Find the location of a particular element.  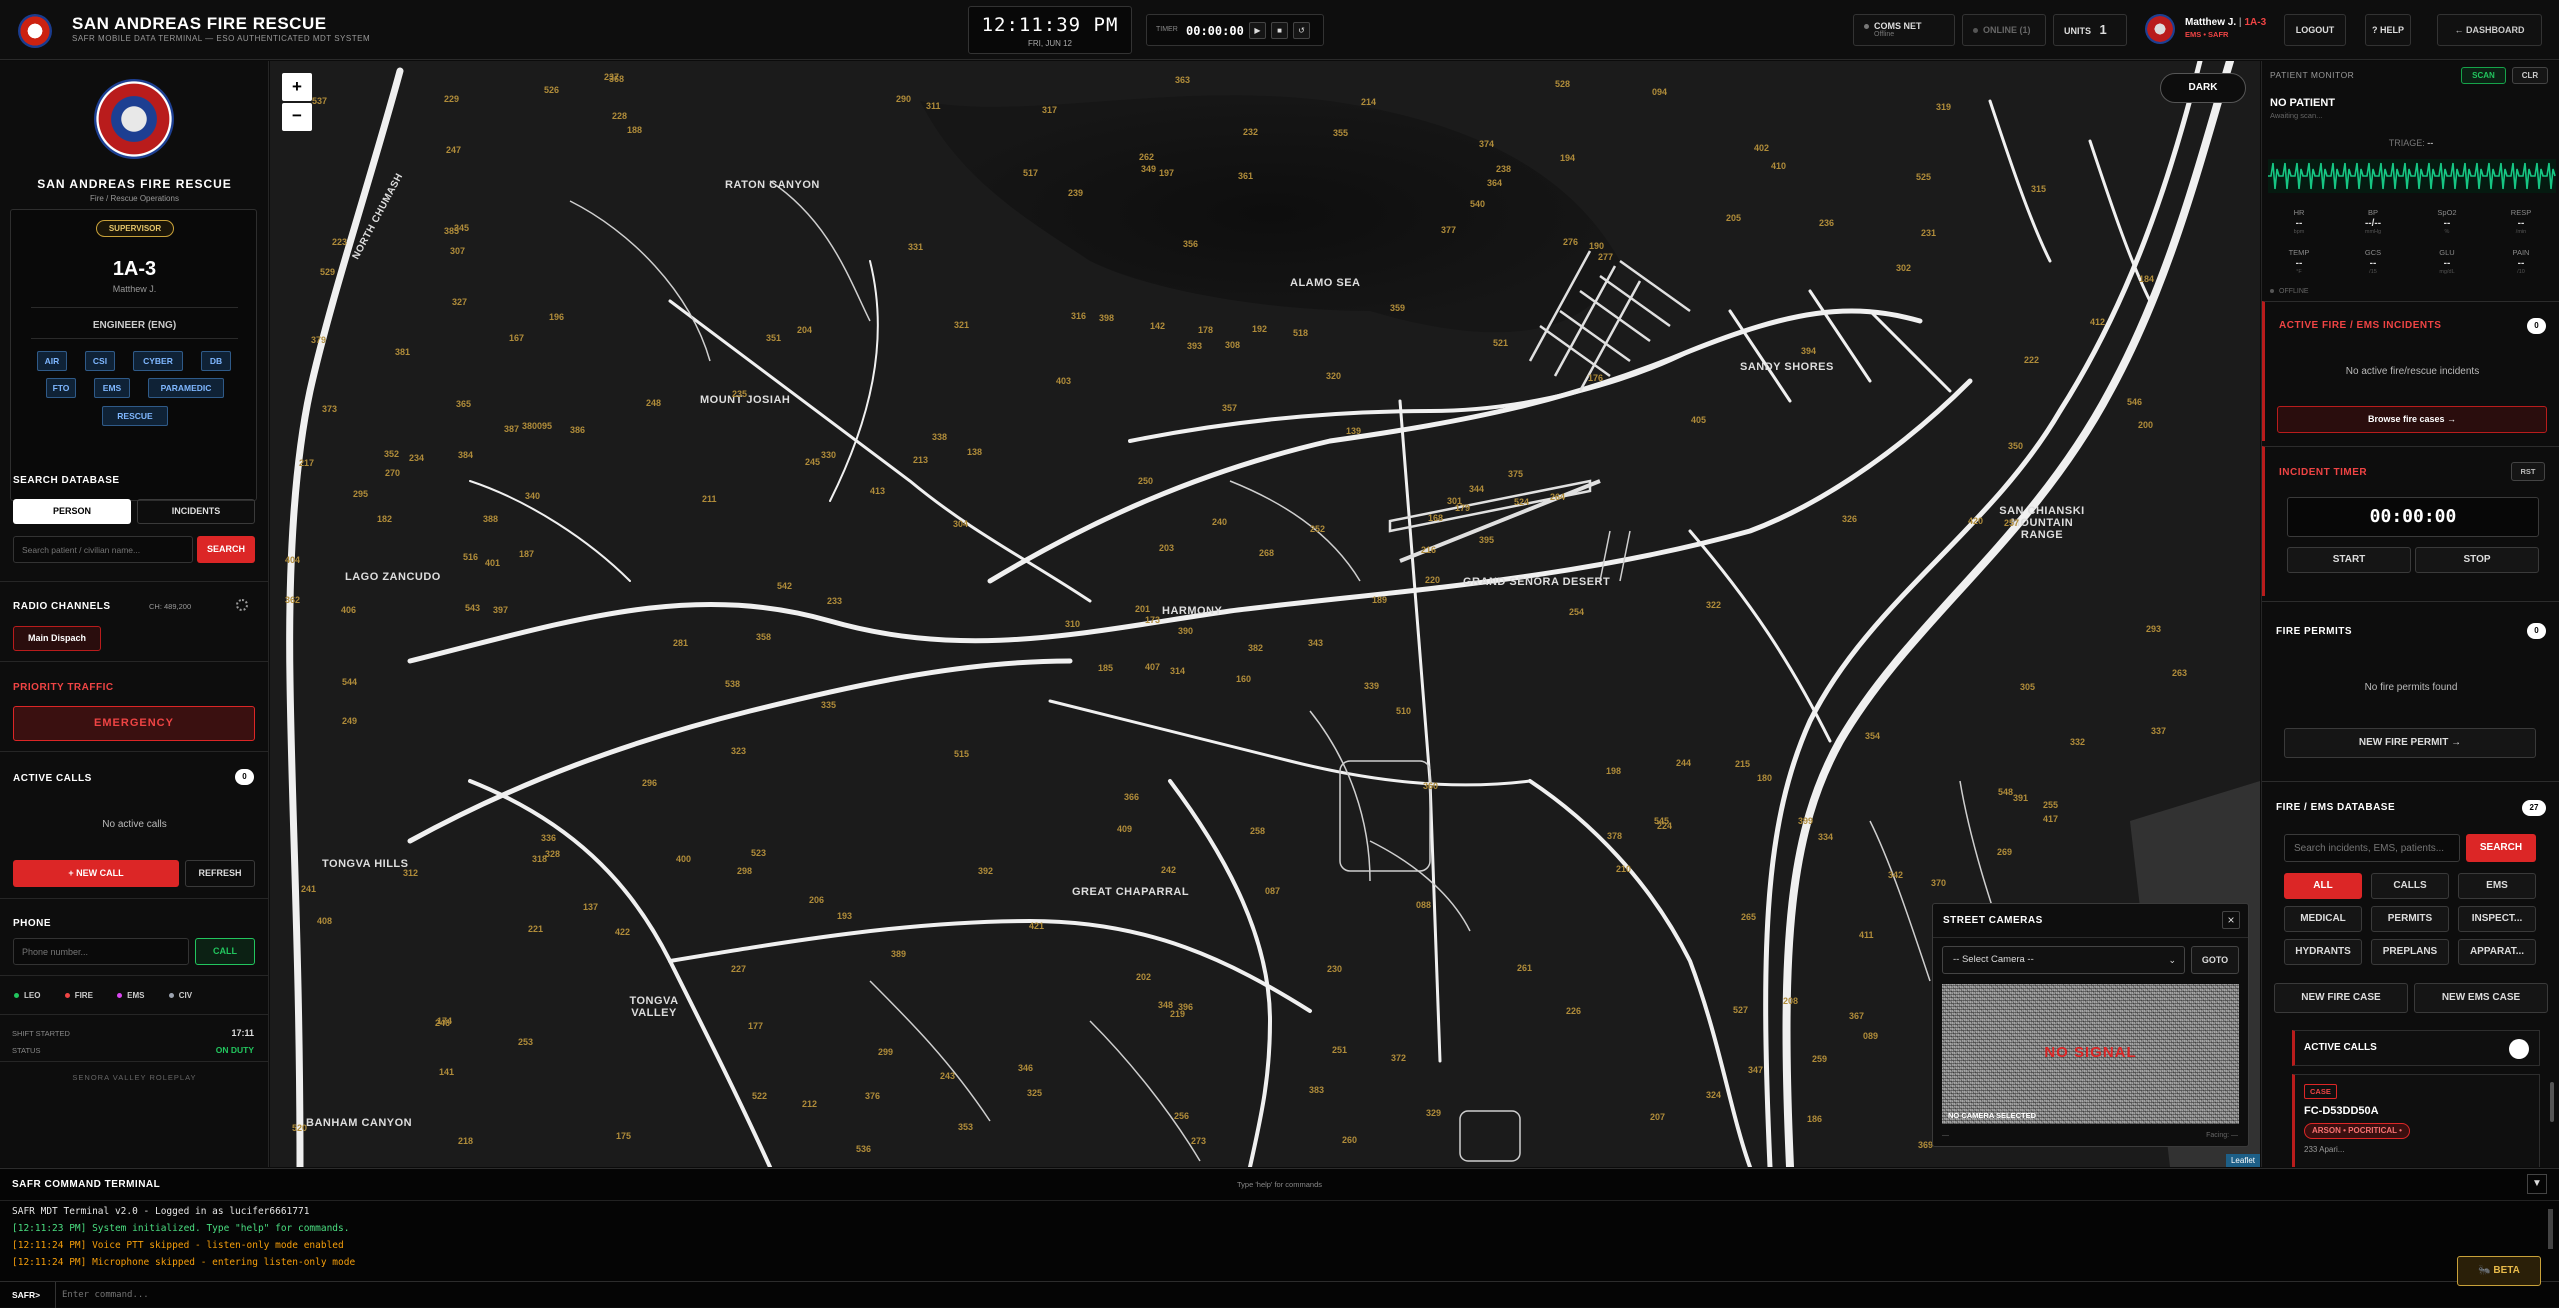

terminal-scrollbar is located at coordinates (2550, 1229).